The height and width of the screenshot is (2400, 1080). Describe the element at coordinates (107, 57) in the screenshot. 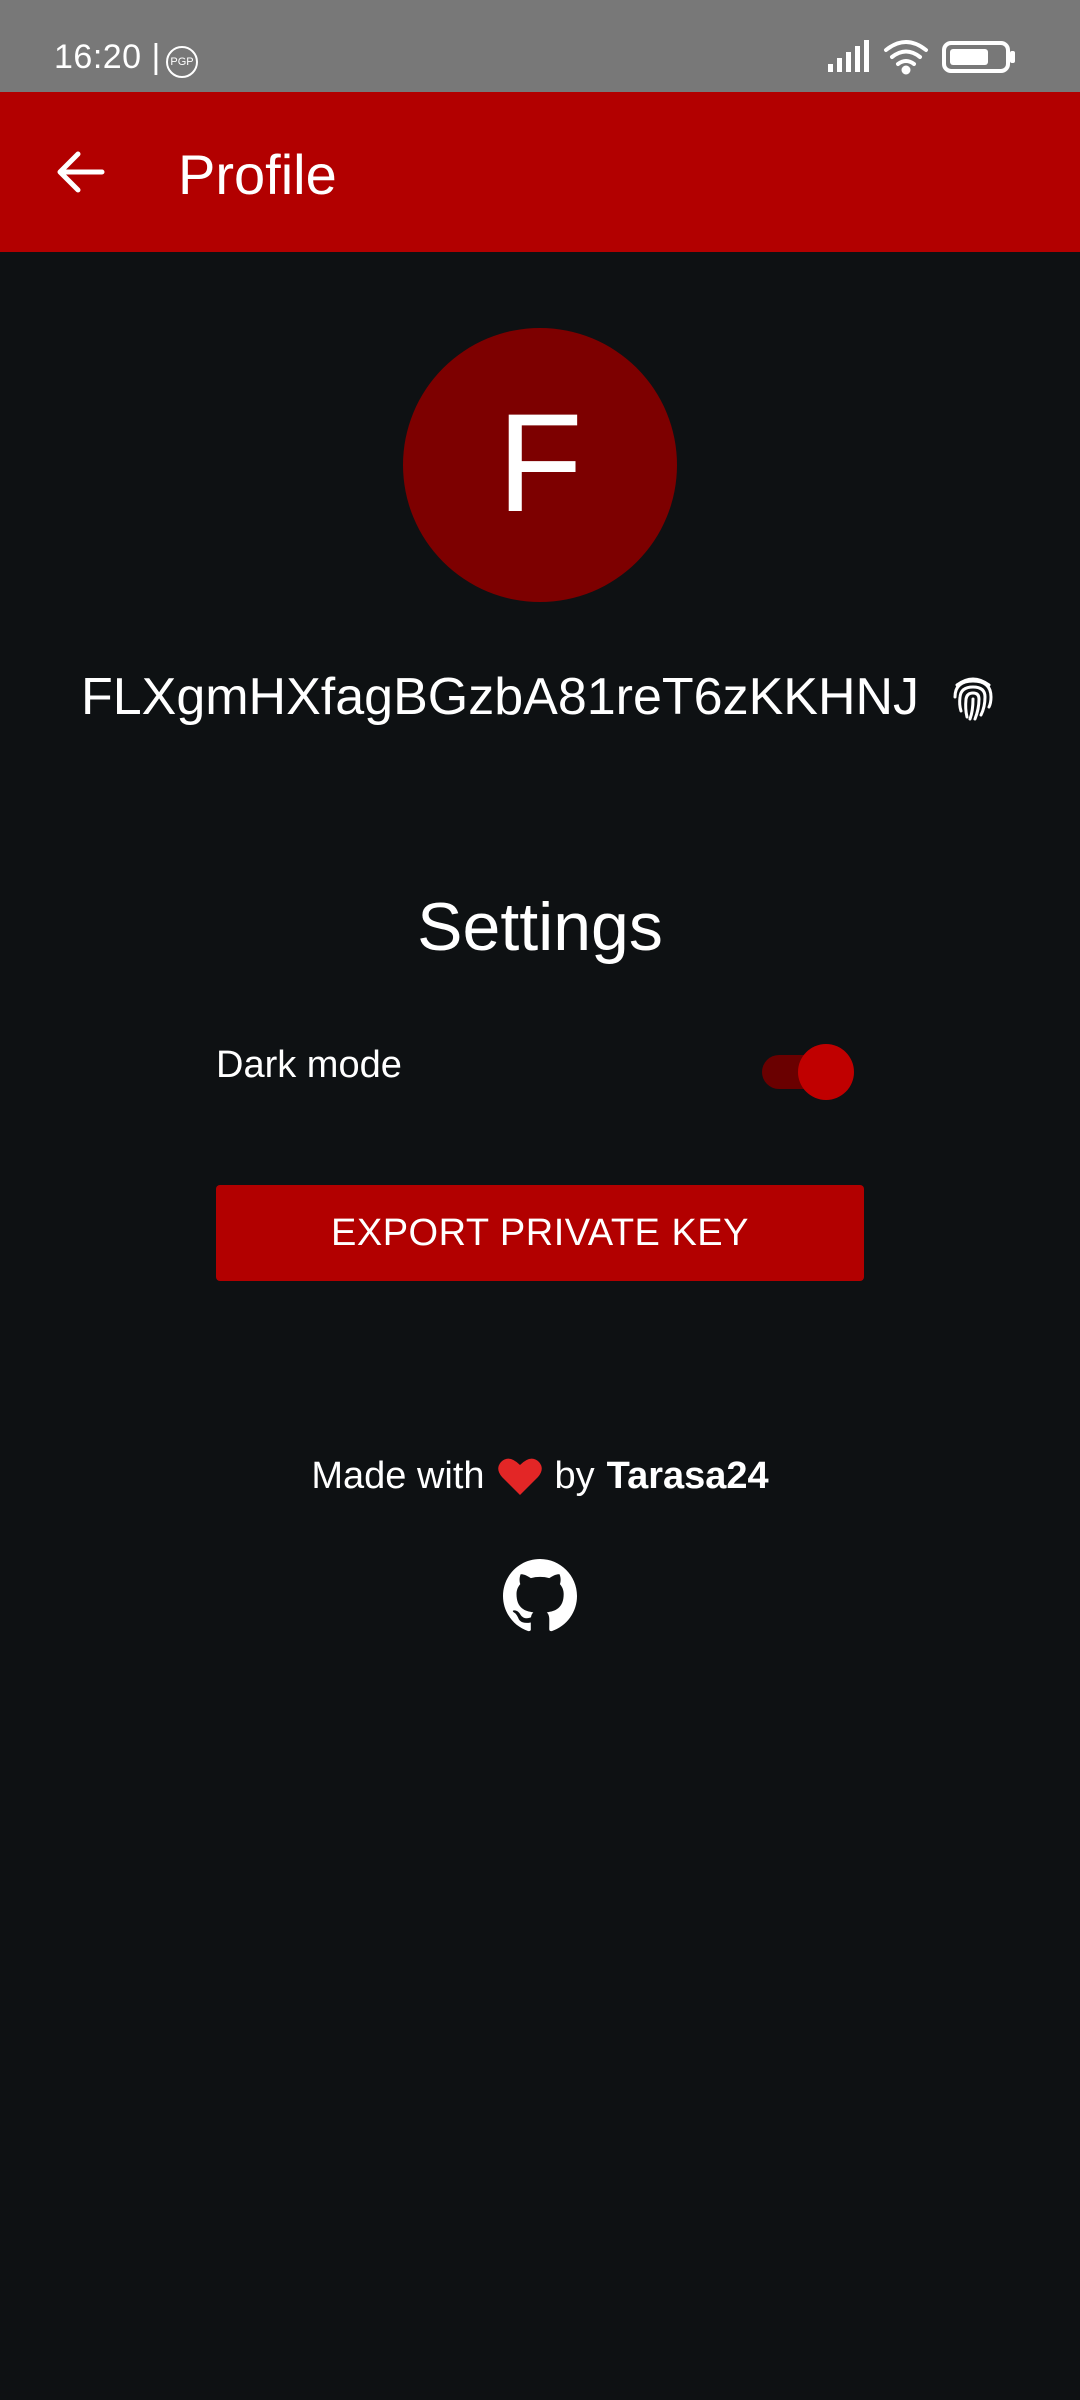

I see `status-time: 16:20 |` at that location.